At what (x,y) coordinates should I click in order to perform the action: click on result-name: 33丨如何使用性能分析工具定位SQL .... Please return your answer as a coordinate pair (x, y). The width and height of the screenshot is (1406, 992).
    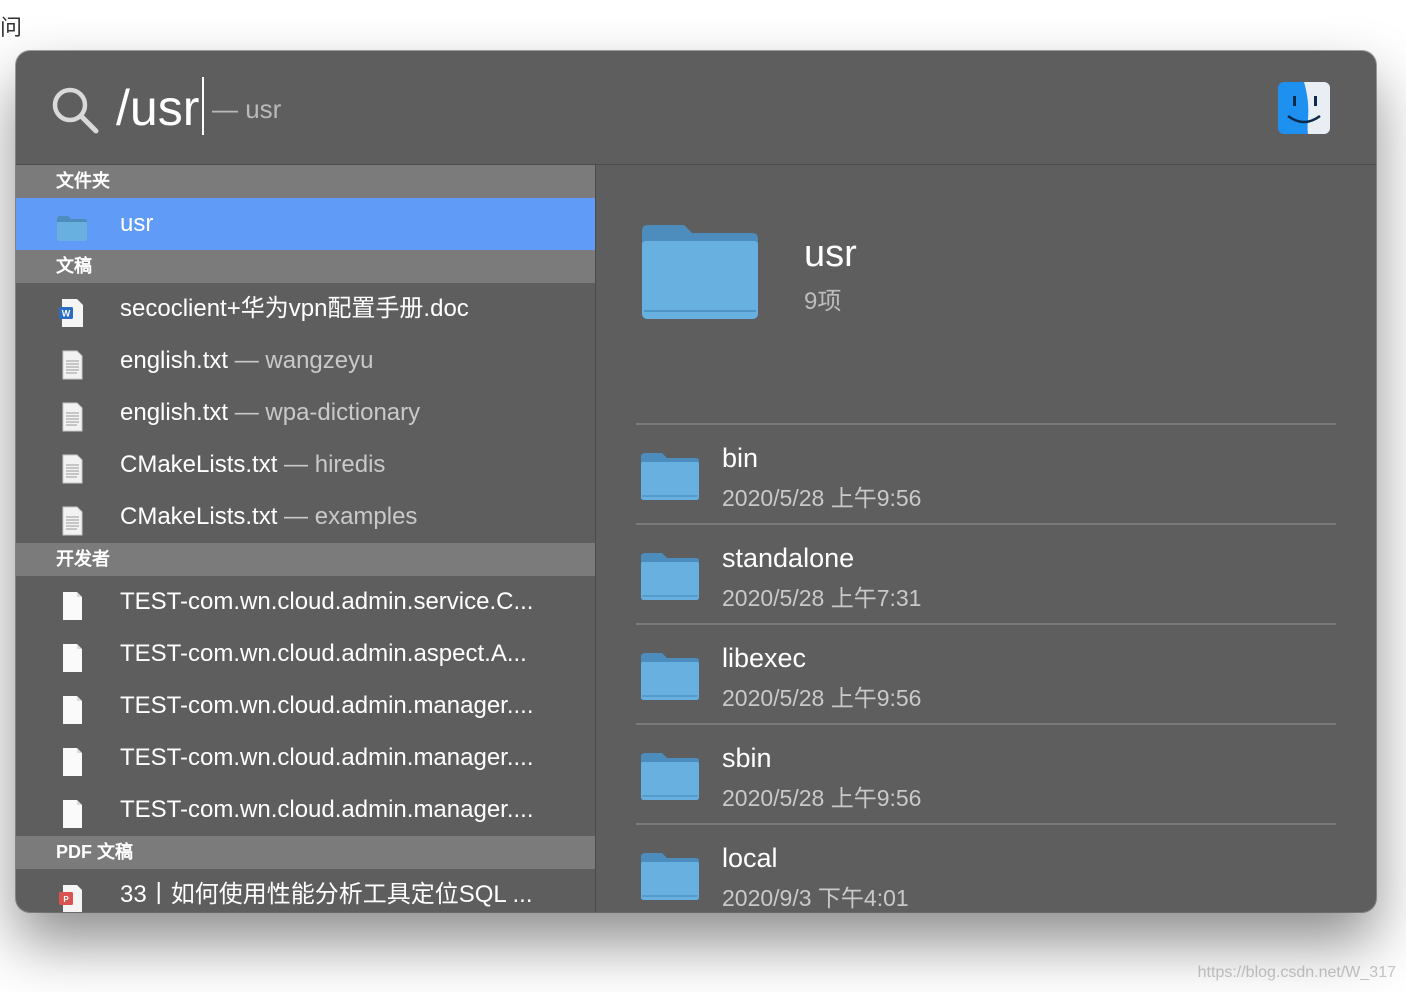
    Looking at the image, I should click on (326, 894).